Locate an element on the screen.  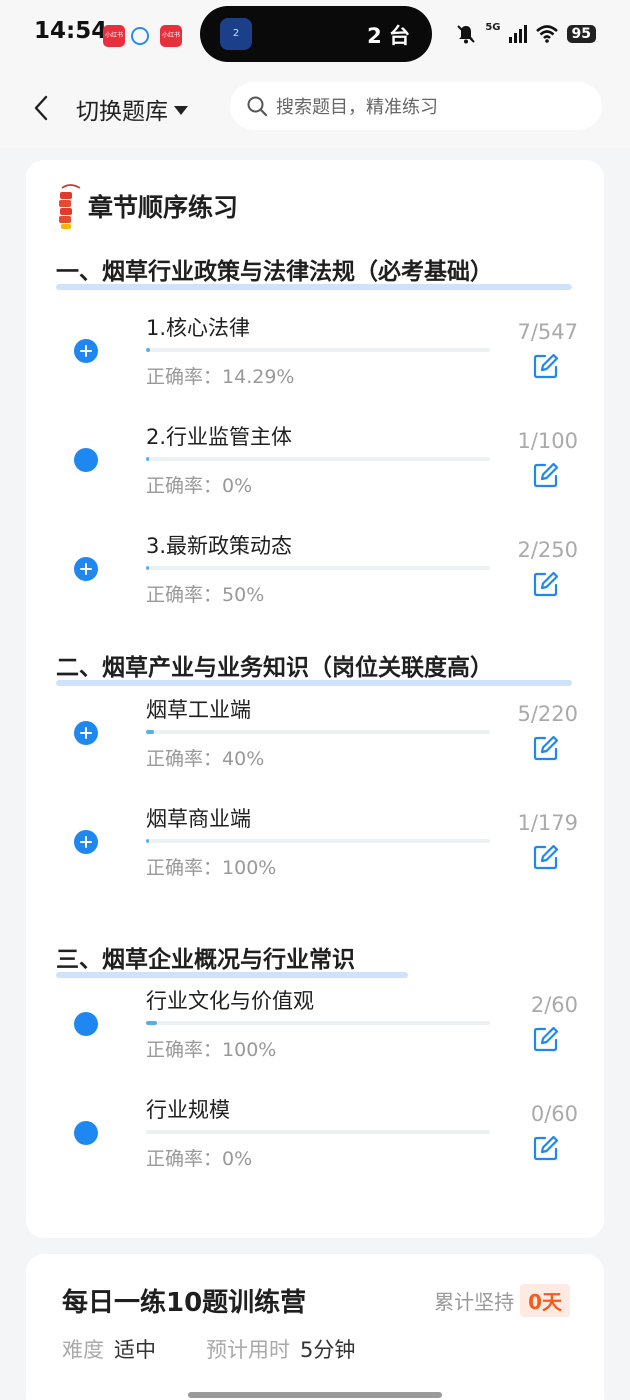
accuracy-text: 正确率：14.29% is located at coordinates (220, 375).